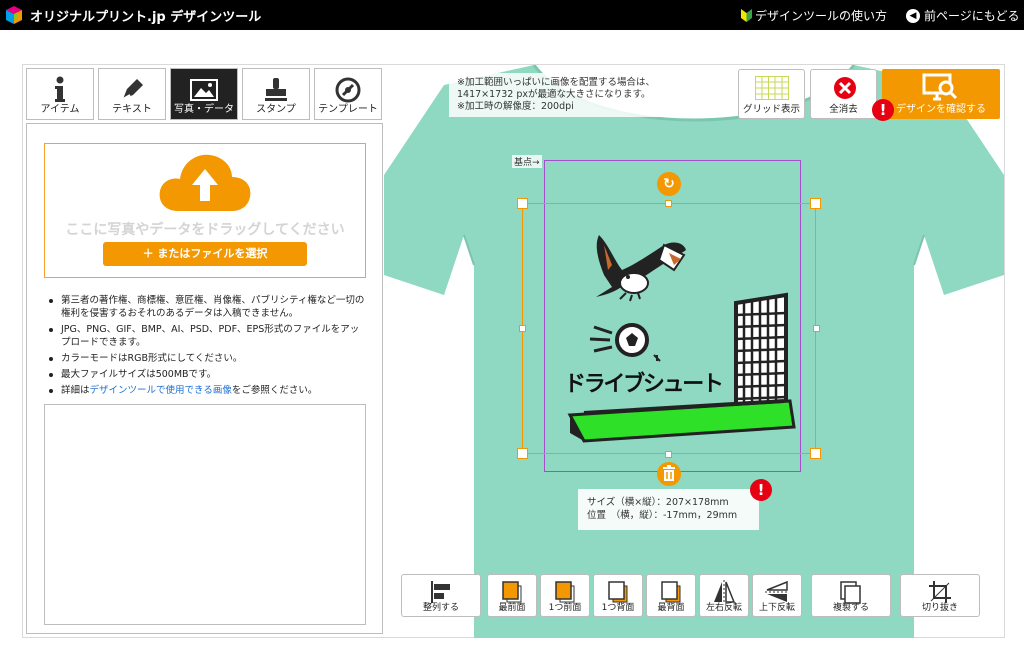 Image resolution: width=1024 pixels, height=663 pixels. What do you see at coordinates (723, 608) in the screenshot?
I see `flip-horizontal-label: 左右反転` at bounding box center [723, 608].